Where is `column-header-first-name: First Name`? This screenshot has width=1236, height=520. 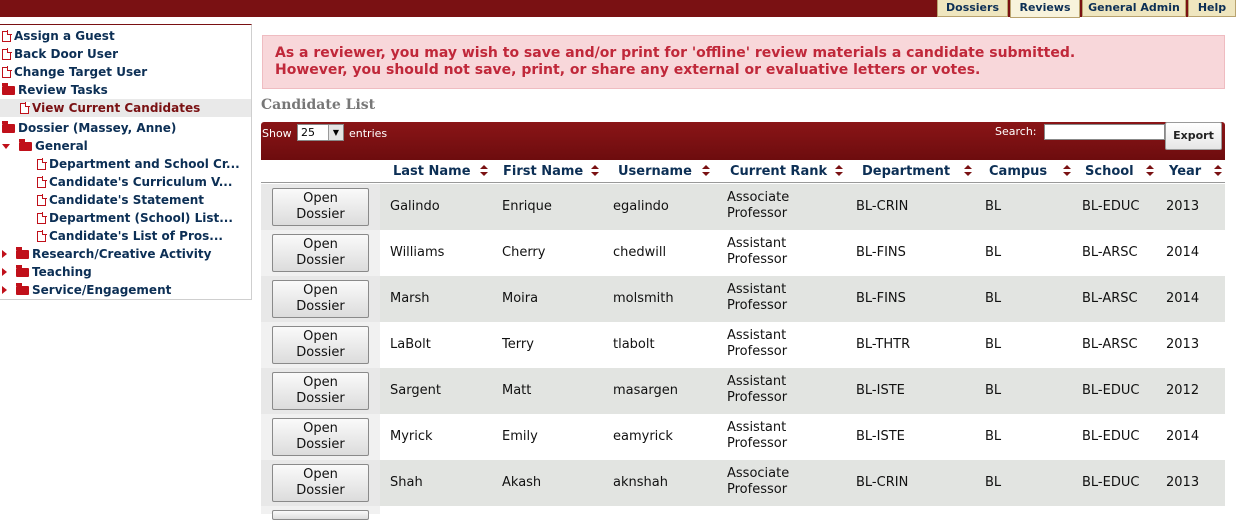
column-header-first-name: First Name is located at coordinates (543, 171).